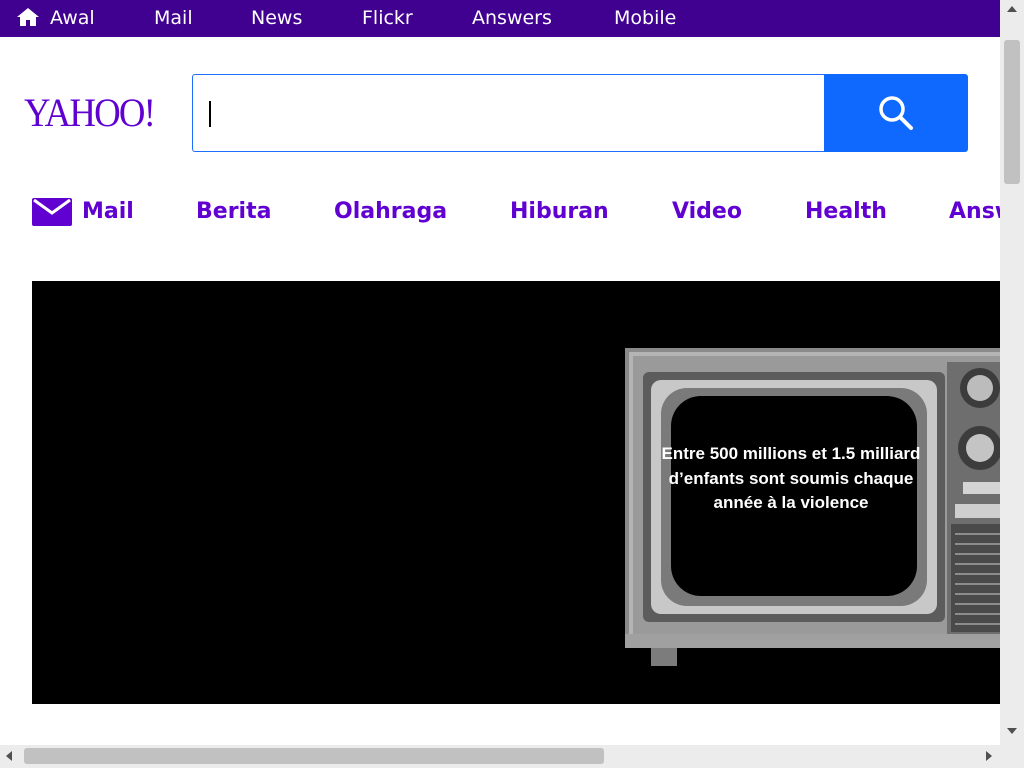 The image size is (1024, 768). I want to click on topbar-link-flickr: Flickr, so click(387, 18).